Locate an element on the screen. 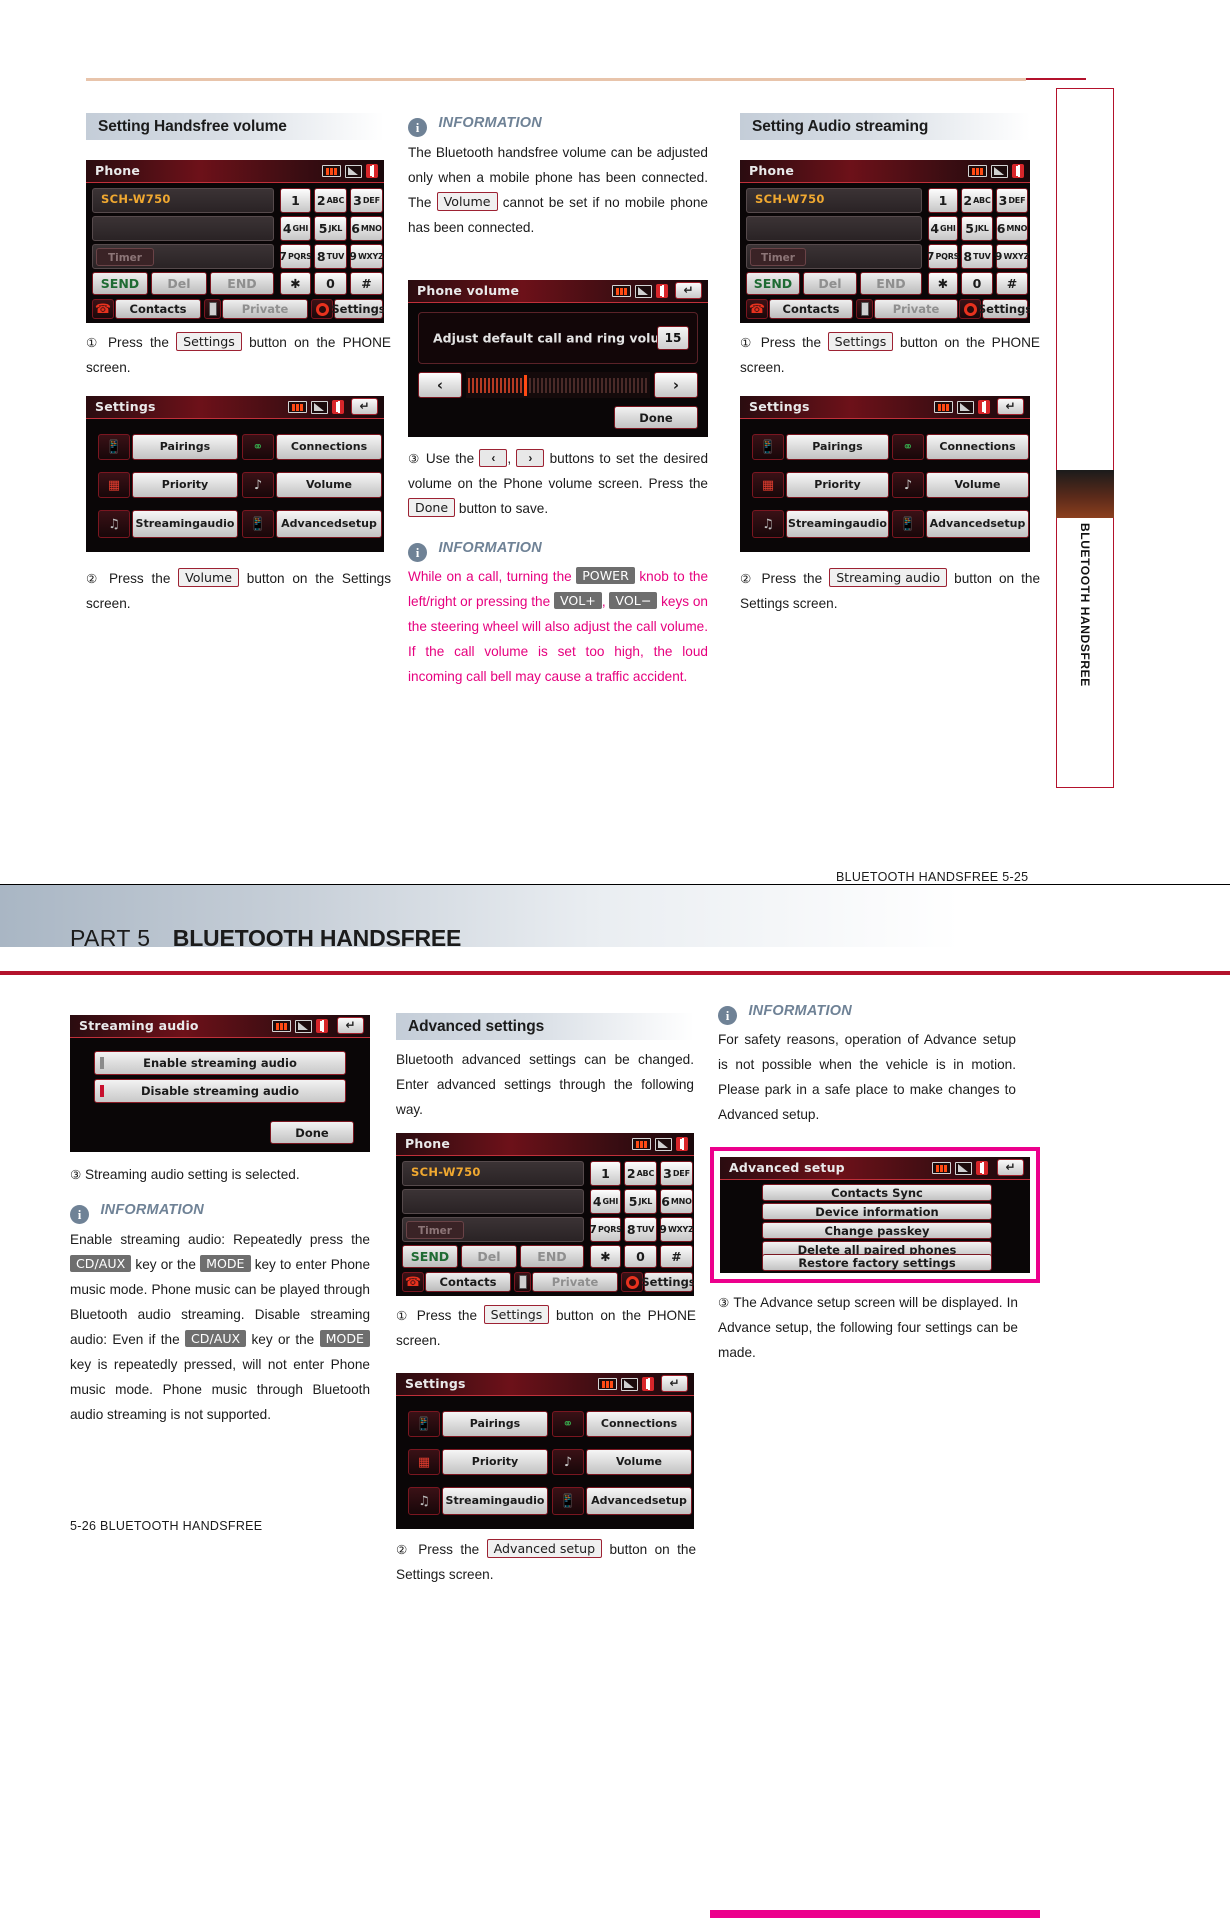 Image resolution: width=1230 pixels, height=1918 pixels. enable-streaming-audio-row: Enable streaming audio is located at coordinates (220, 1063).